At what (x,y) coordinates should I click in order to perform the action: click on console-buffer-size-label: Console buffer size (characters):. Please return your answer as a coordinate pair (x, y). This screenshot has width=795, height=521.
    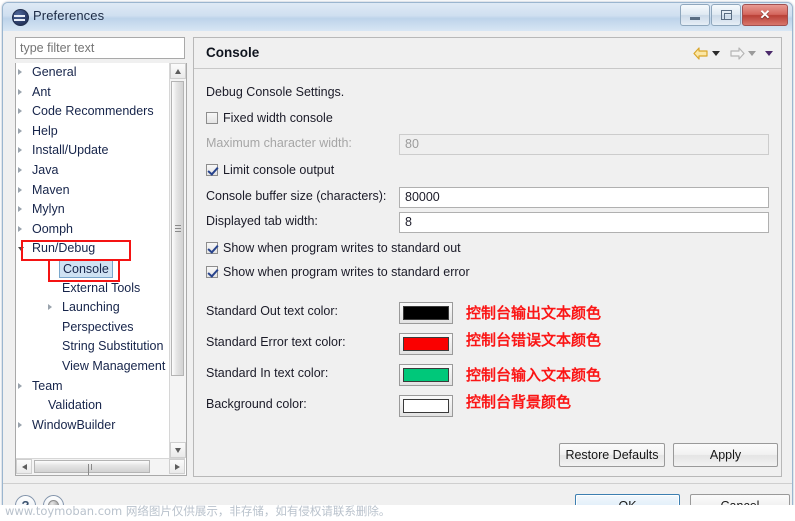
    Looking at the image, I should click on (296, 196).